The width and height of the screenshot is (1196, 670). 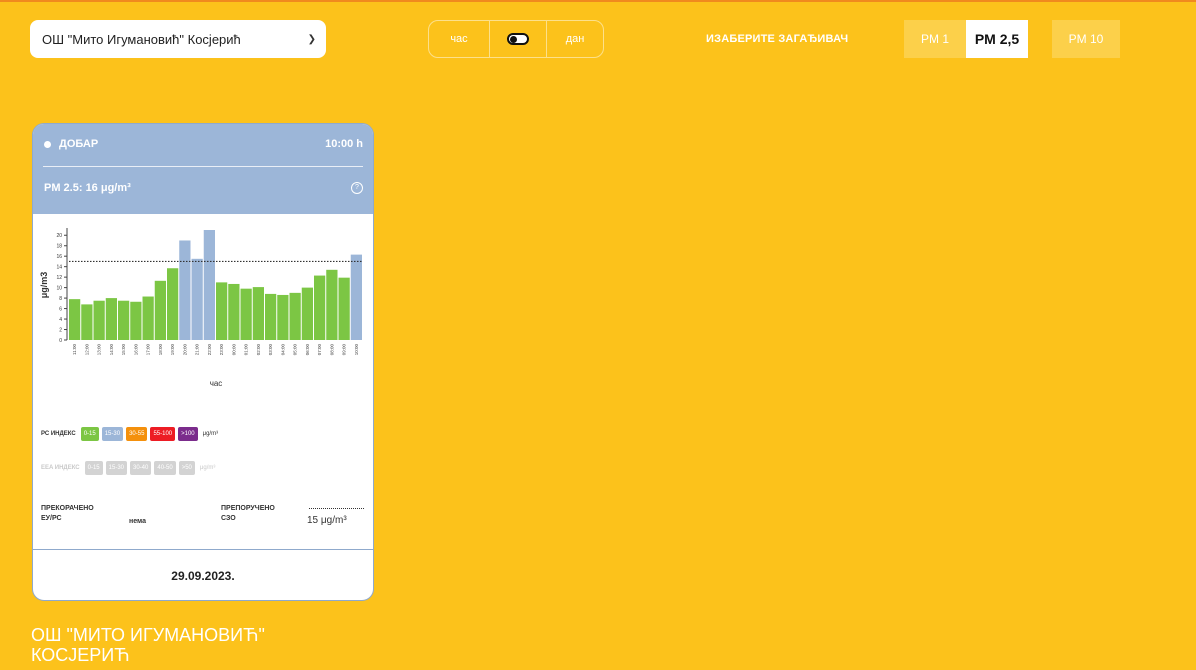 What do you see at coordinates (184, 350) in the screenshot?
I see `x-tick-label: 20:00` at bounding box center [184, 350].